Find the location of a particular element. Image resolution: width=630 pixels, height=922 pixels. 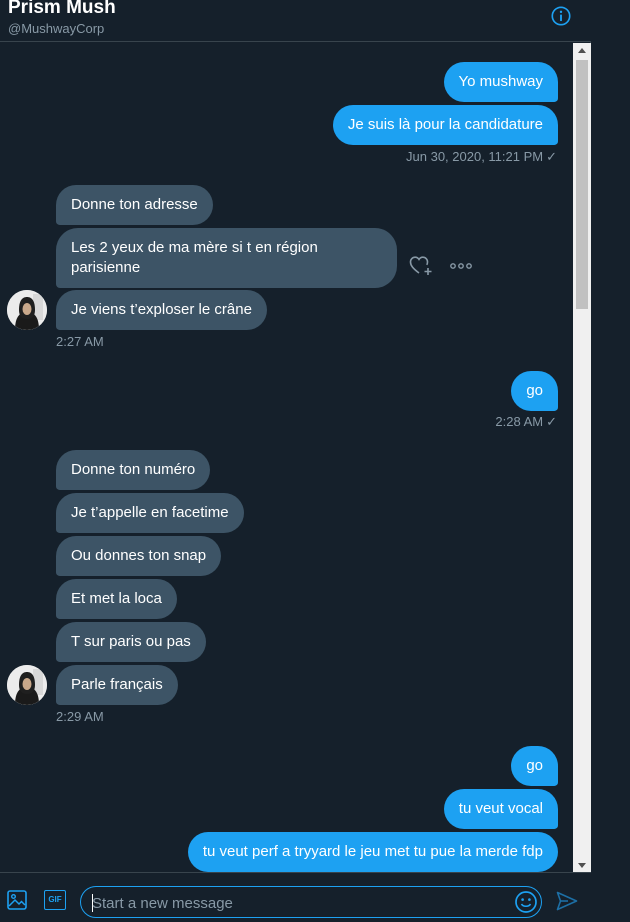

conversation-title: Prism Mush is located at coordinates (62, 9).